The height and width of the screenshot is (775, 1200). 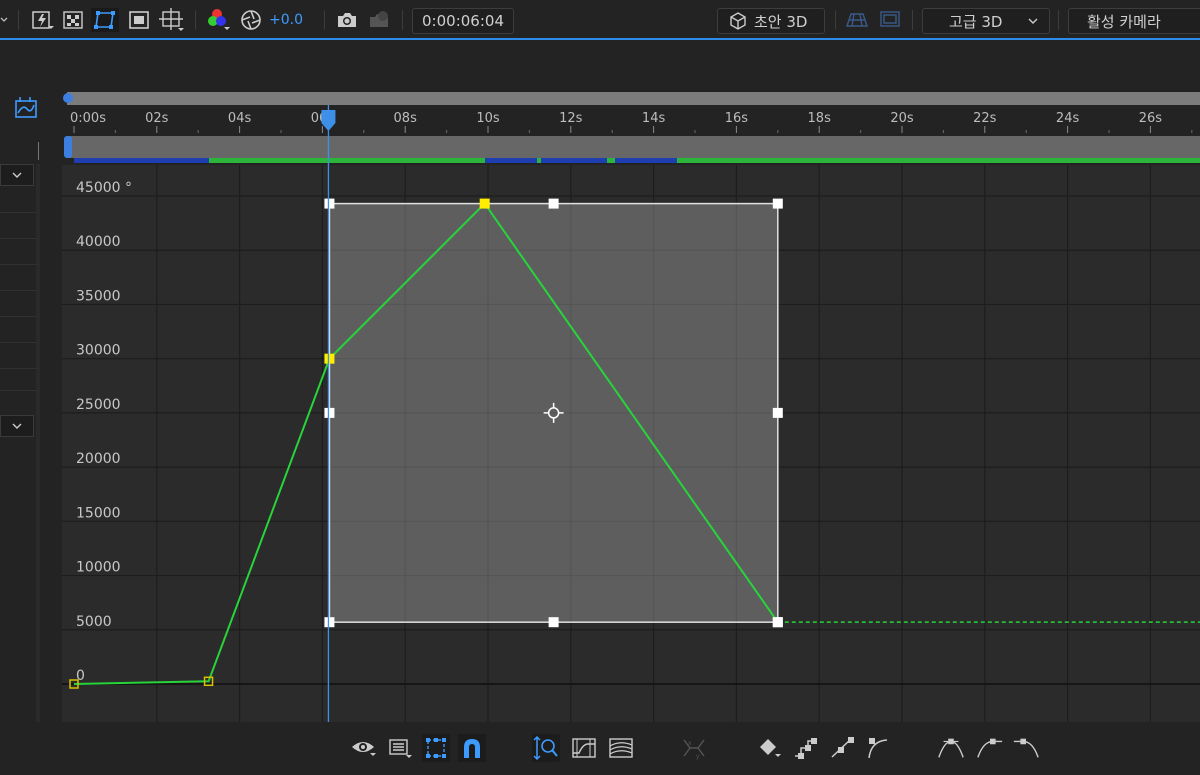 I want to click on value-axis-label: 10000, so click(x=98, y=568).